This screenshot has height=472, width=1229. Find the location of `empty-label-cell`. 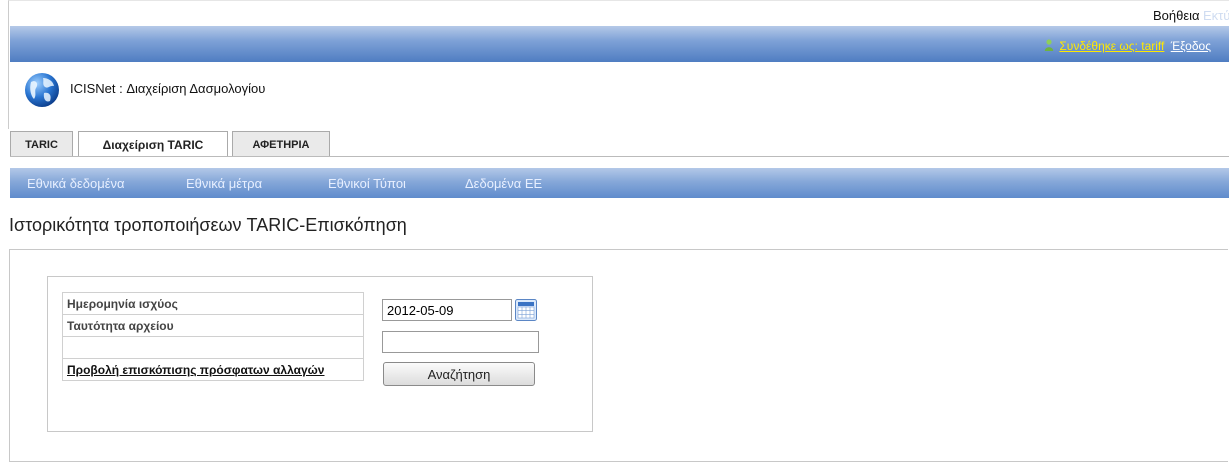

empty-label-cell is located at coordinates (213, 347).